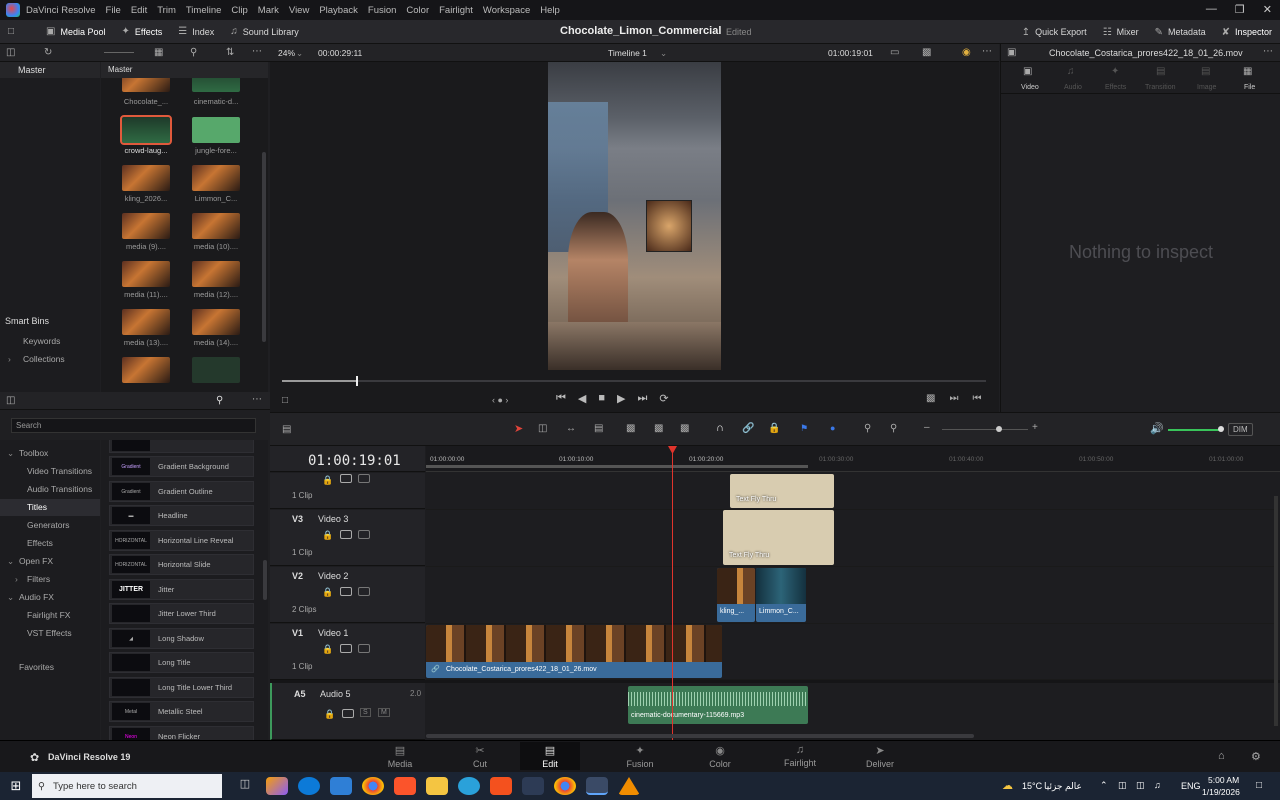 This screenshot has height=800, width=1280. What do you see at coordinates (953, 398) in the screenshot?
I see `next-edit-icon: ⏭` at bounding box center [953, 398].